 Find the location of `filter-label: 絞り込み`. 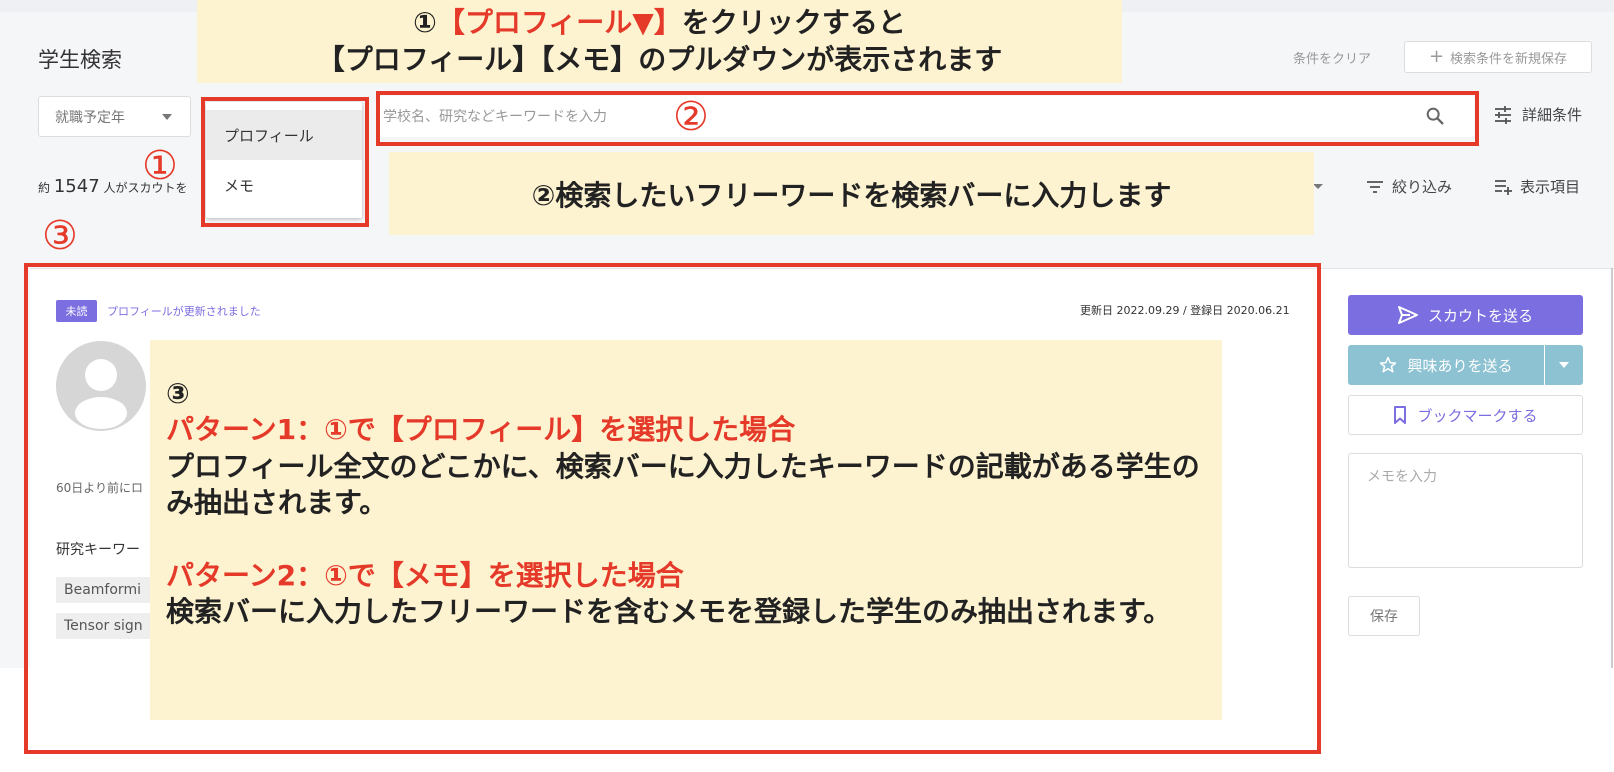

filter-label: 絞り込み is located at coordinates (1422, 187).